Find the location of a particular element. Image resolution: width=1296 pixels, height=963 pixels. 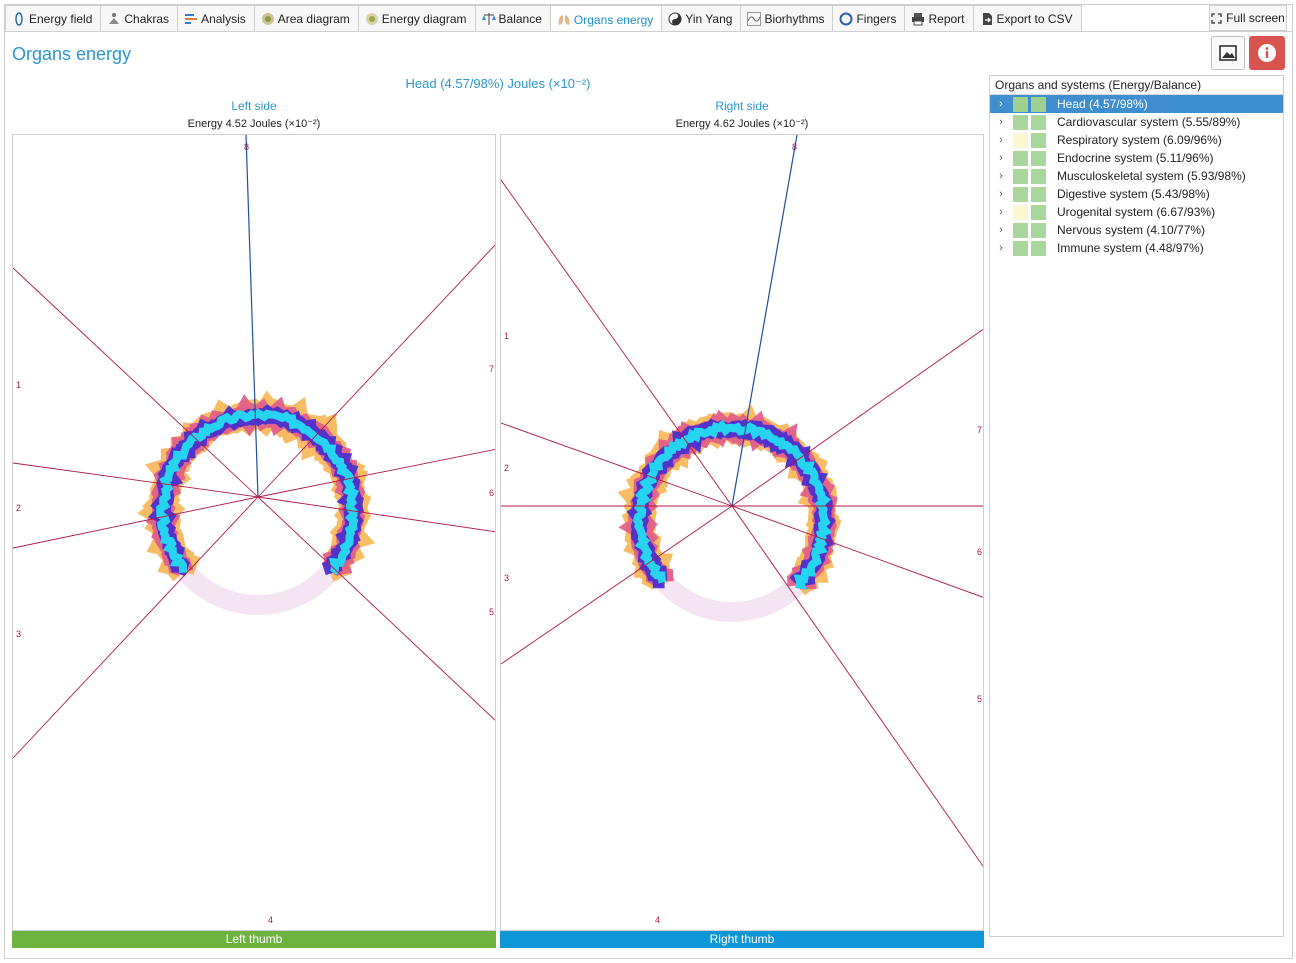

tree-row: › Head (4.57/98%) is located at coordinates (1136, 104).